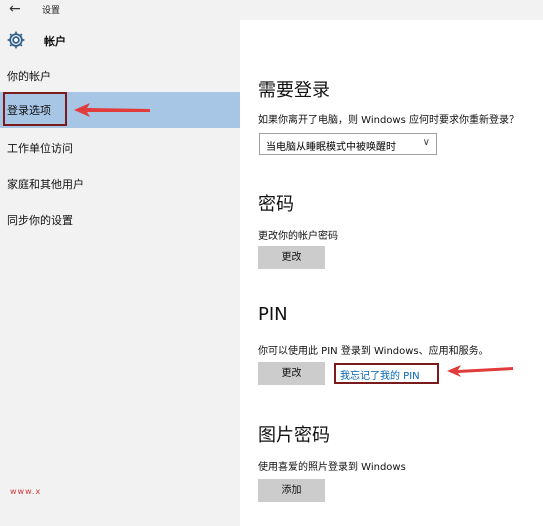 This screenshot has height=526, width=543. What do you see at coordinates (120, 184) in the screenshot?
I see `sidebar-item-family: 家庭和其他用户` at bounding box center [120, 184].